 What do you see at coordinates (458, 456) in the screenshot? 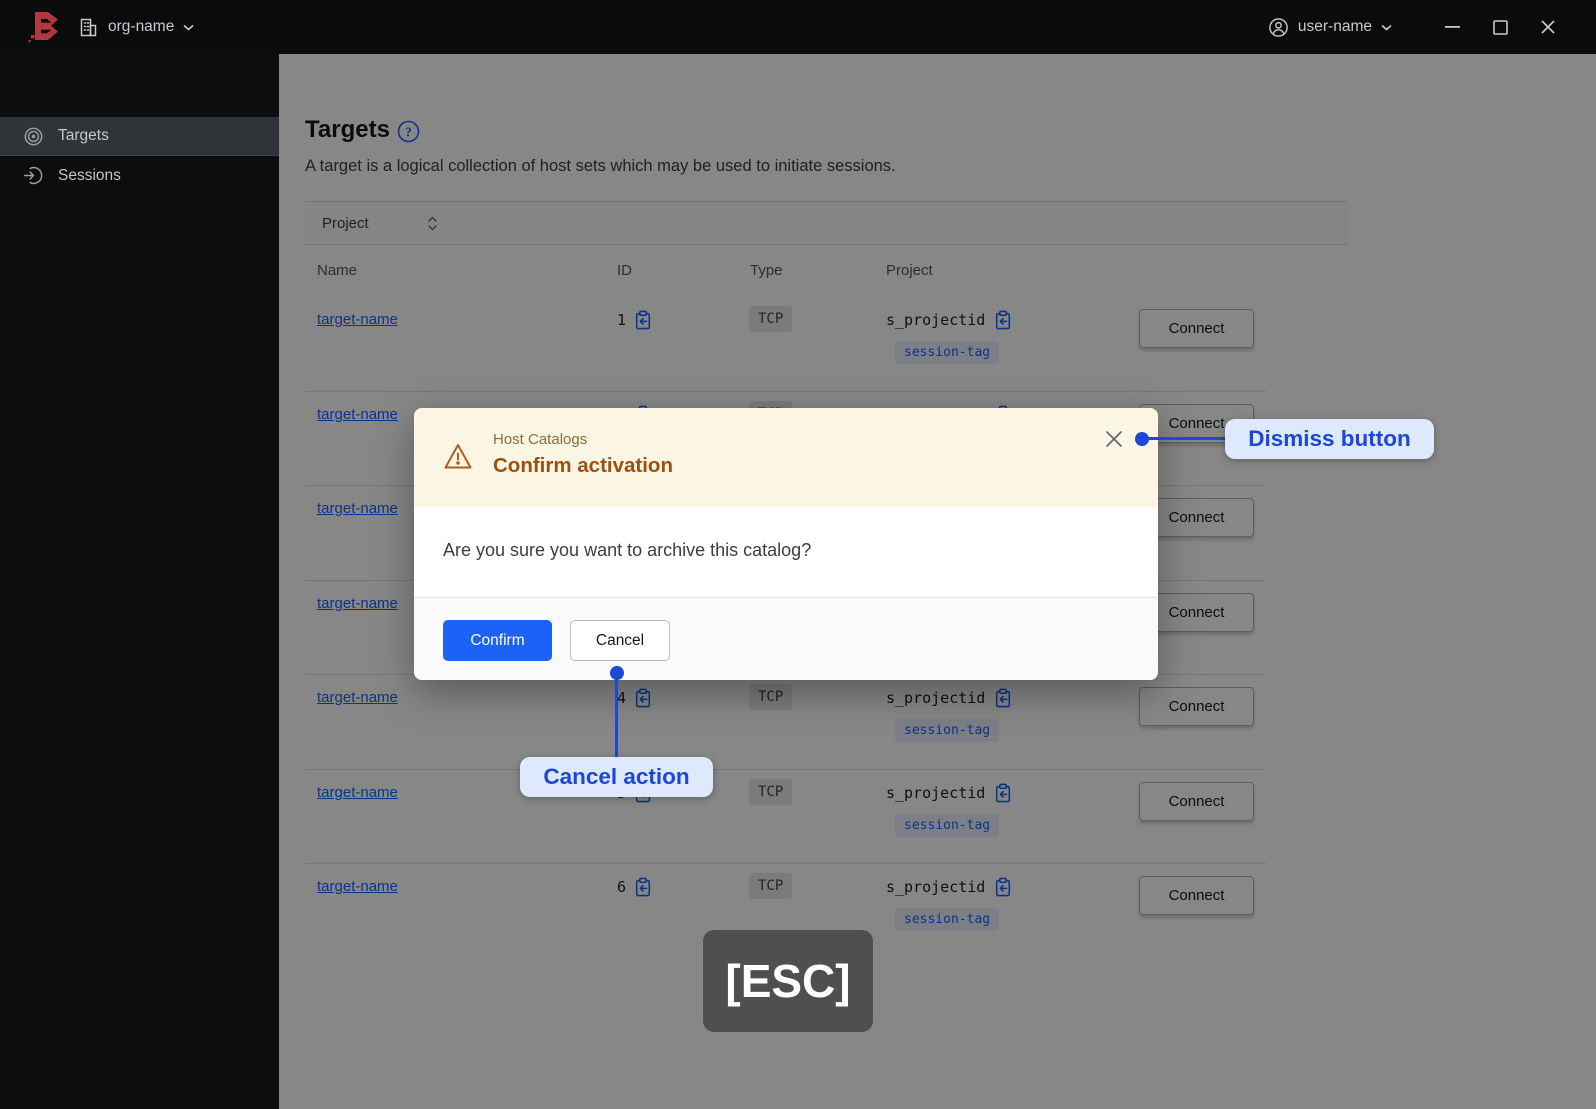
I see `warning-icon` at bounding box center [458, 456].